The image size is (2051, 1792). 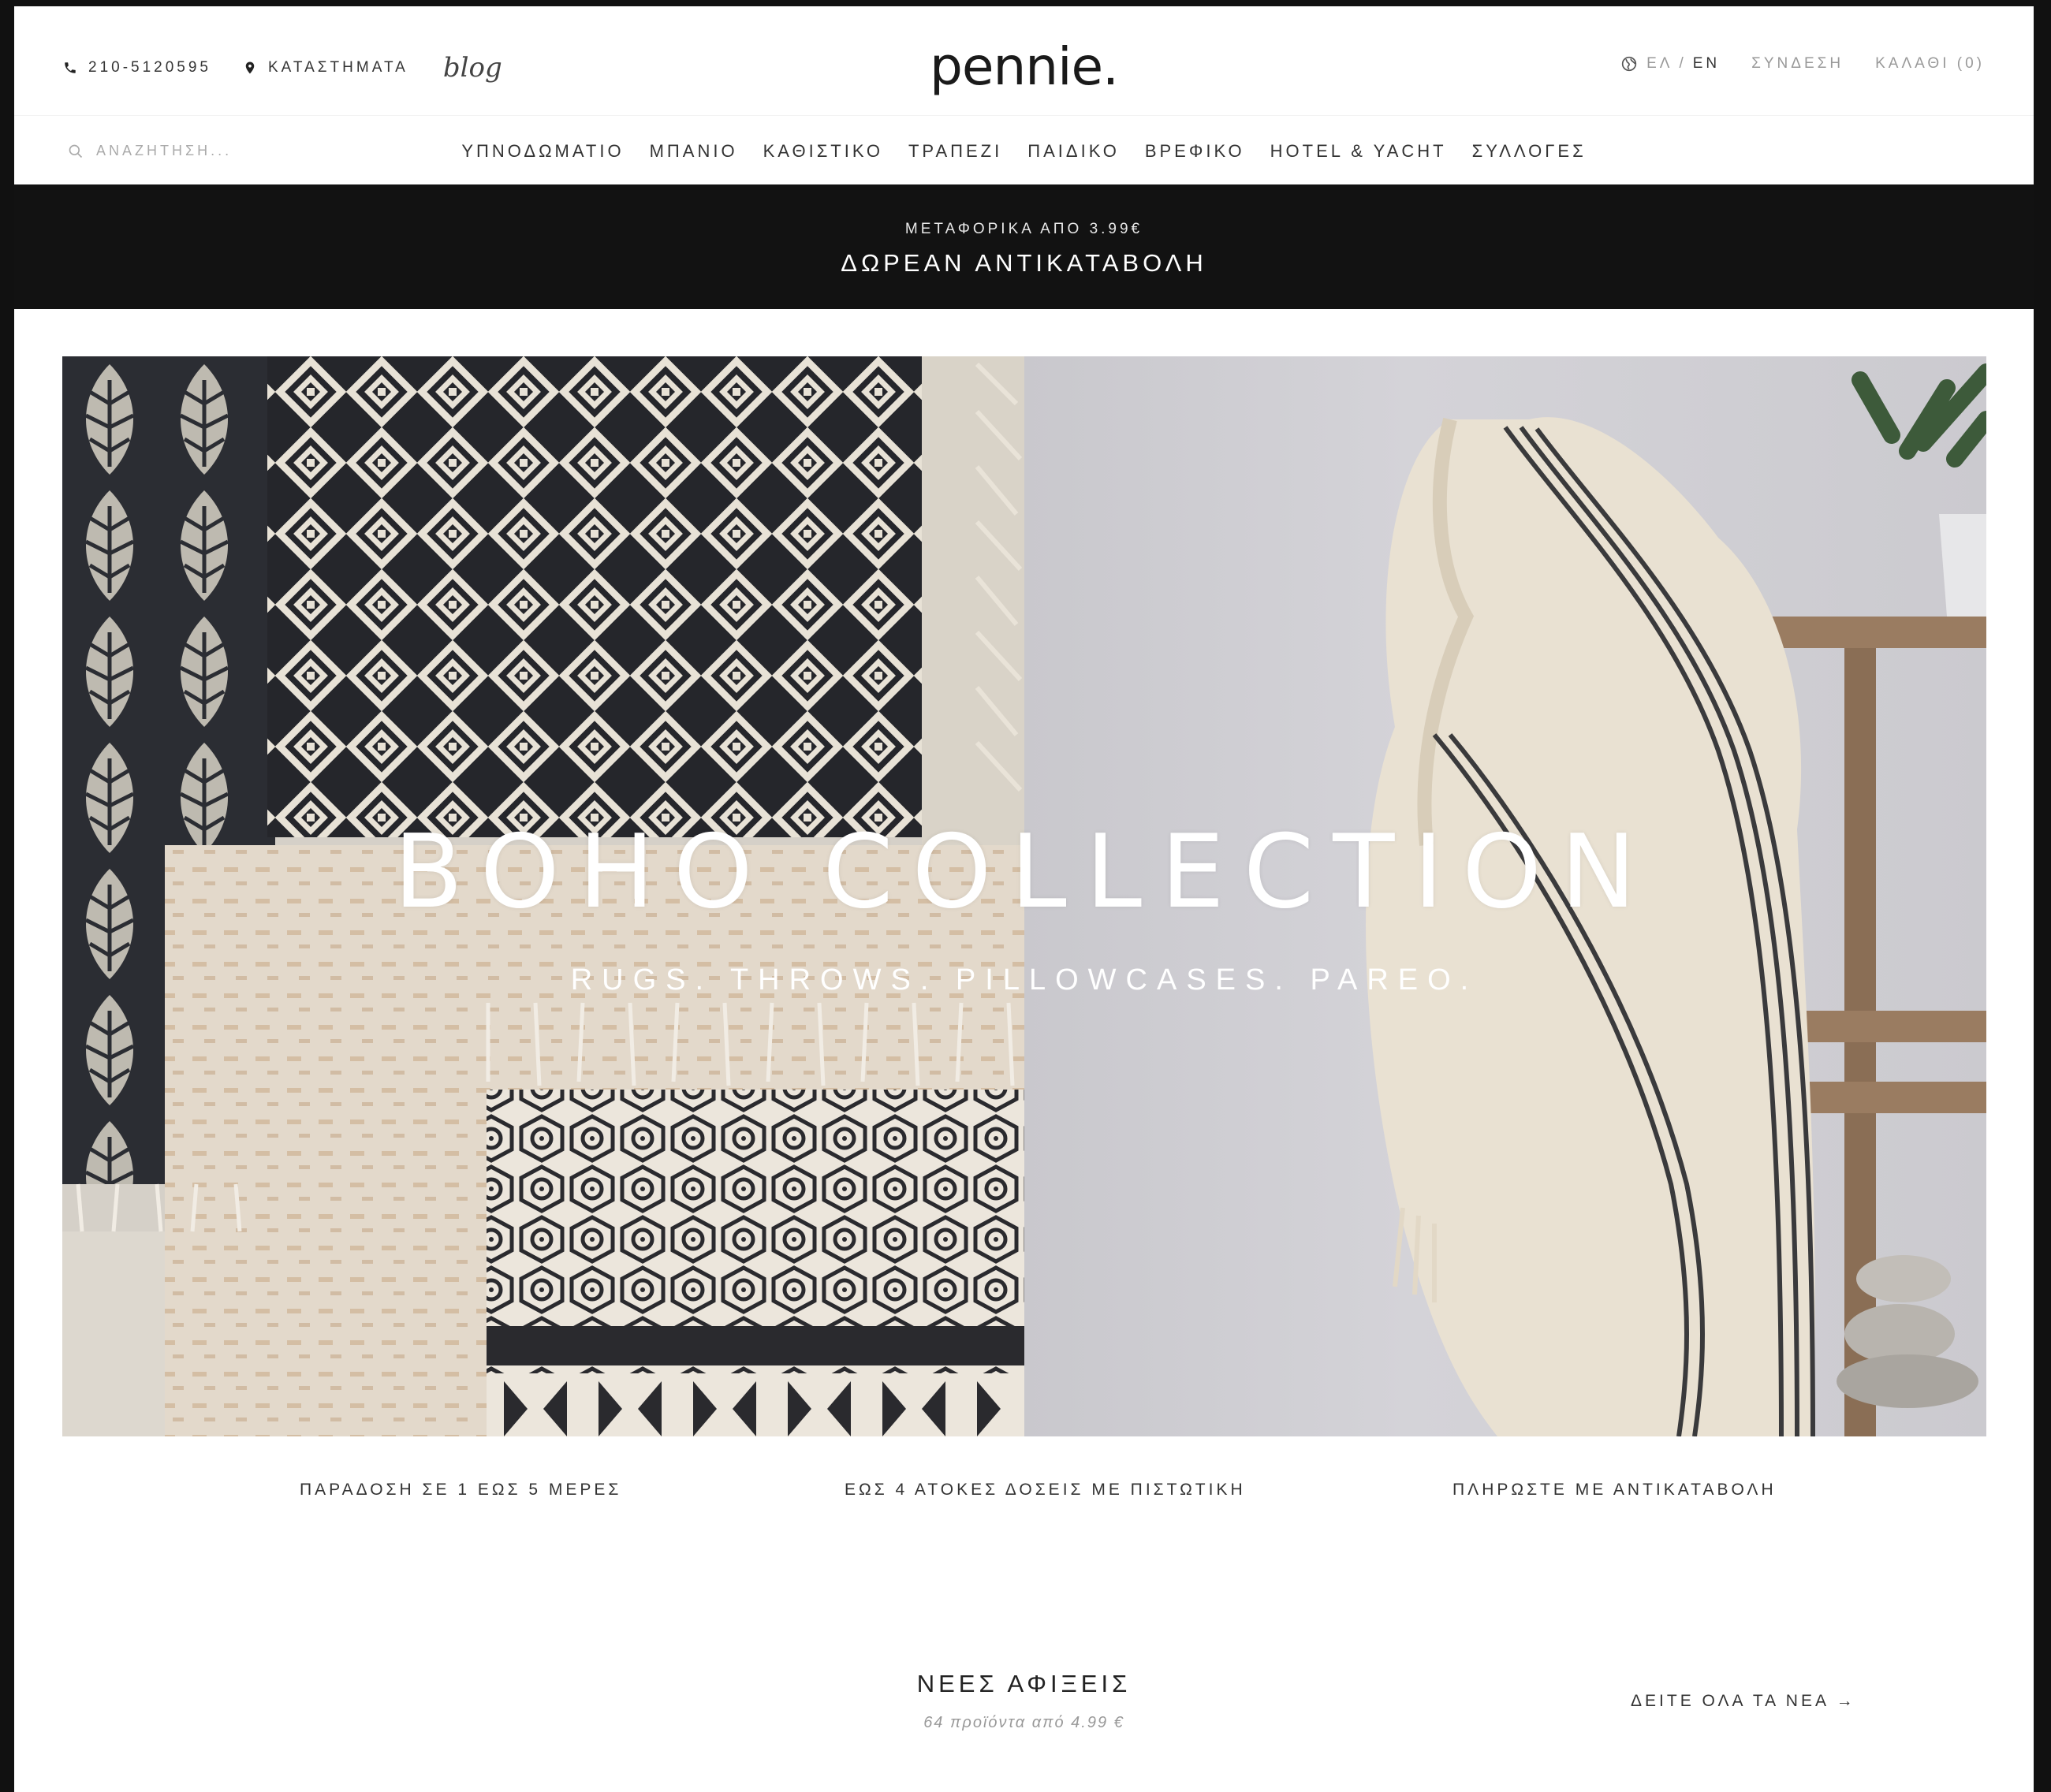 I want to click on nav-item-bathroom: ΜΠΑΝΙΟ, so click(x=694, y=151).